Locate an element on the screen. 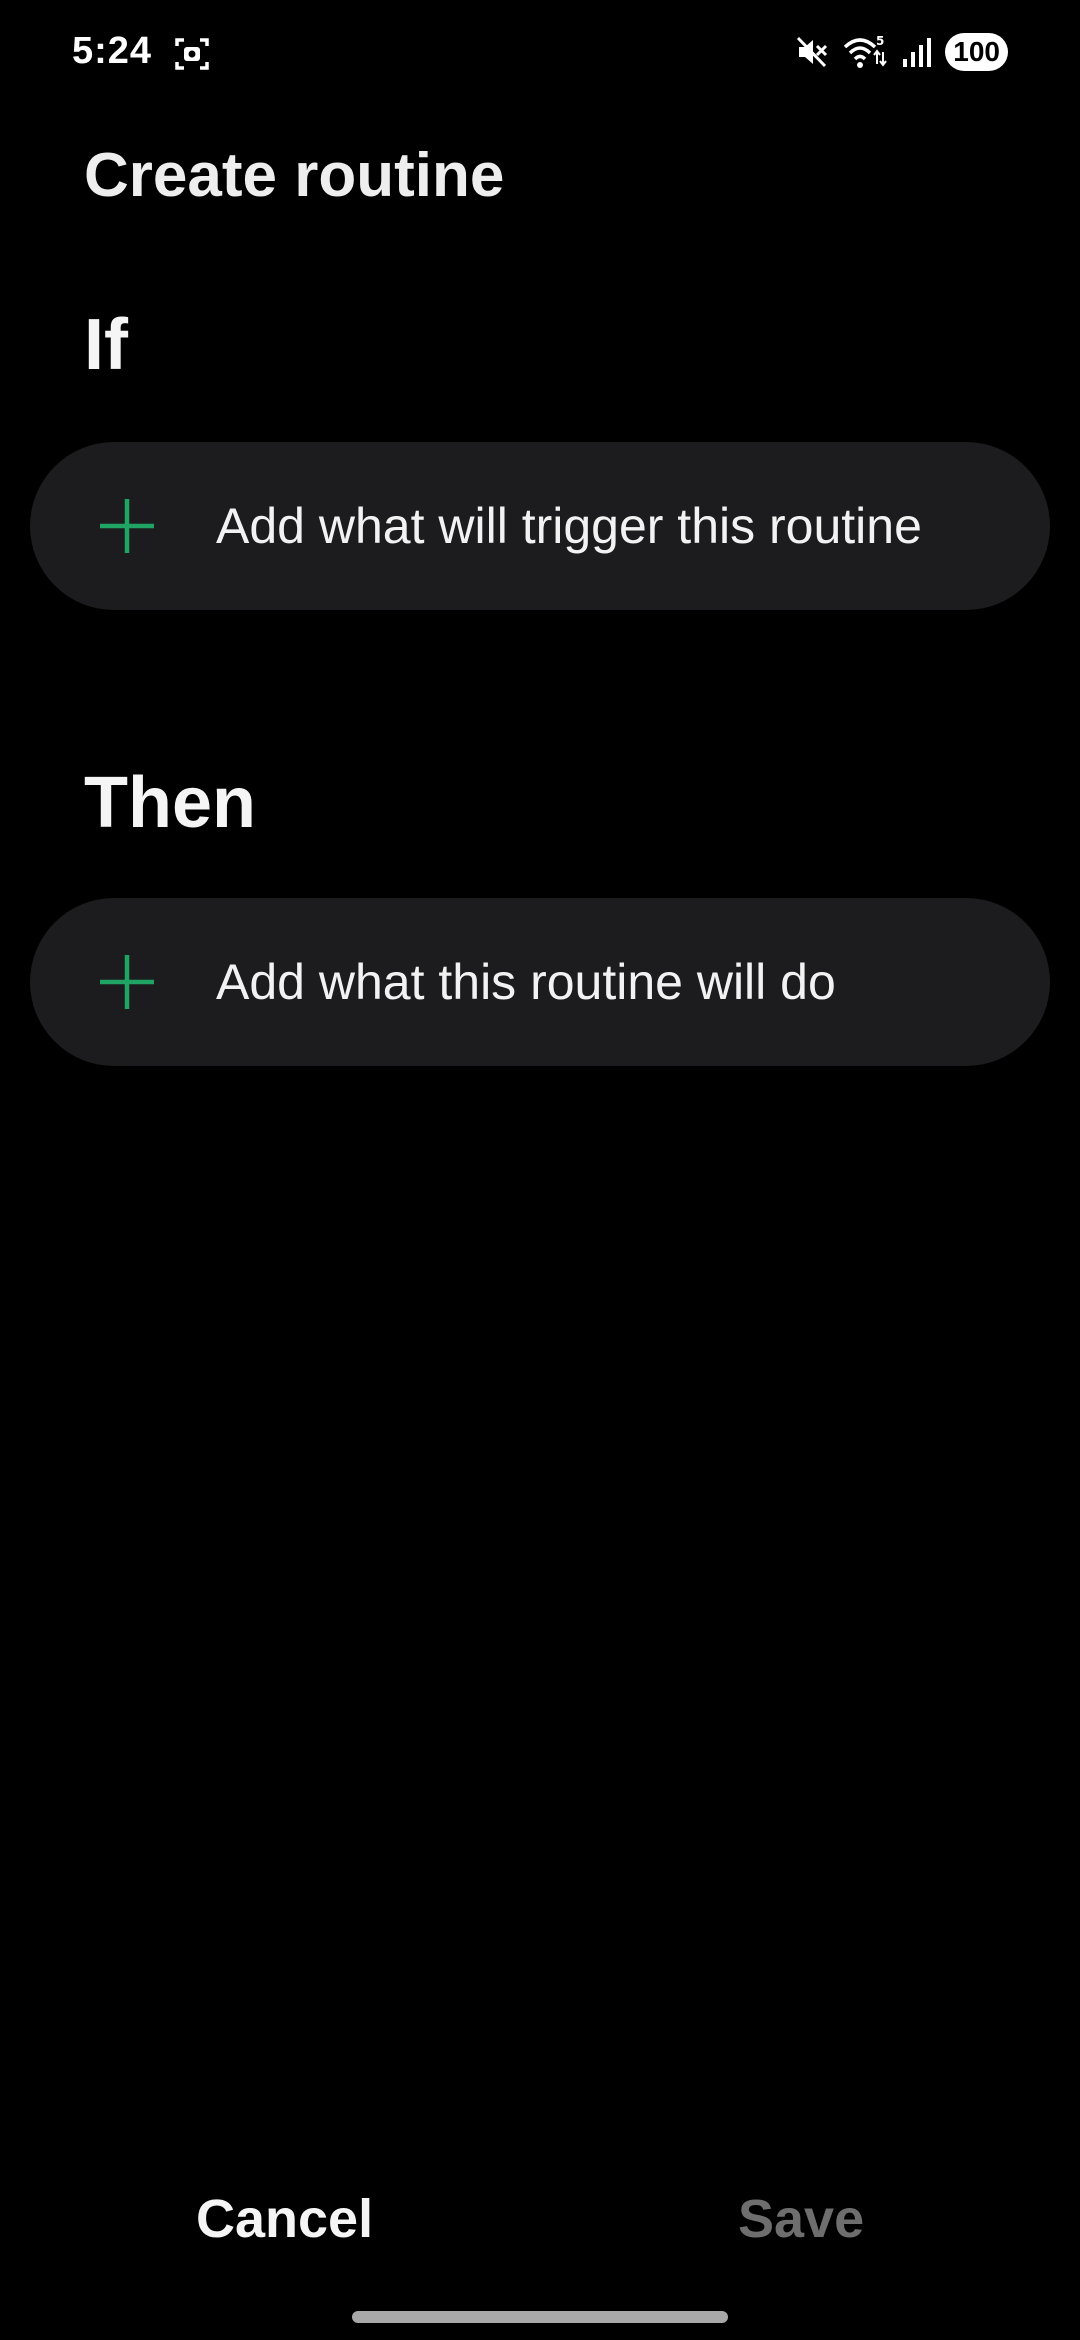 The width and height of the screenshot is (1080, 2340). home-indicator is located at coordinates (540, 2317).